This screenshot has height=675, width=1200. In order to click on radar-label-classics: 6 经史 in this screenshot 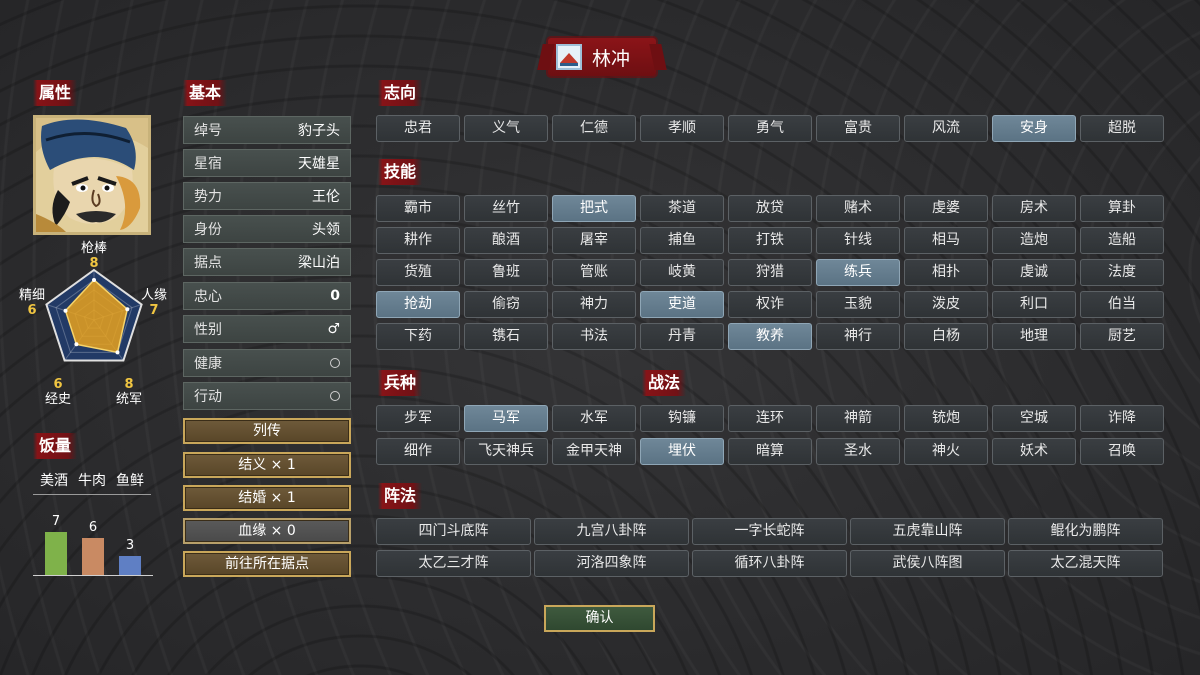, I will do `click(57, 392)`.